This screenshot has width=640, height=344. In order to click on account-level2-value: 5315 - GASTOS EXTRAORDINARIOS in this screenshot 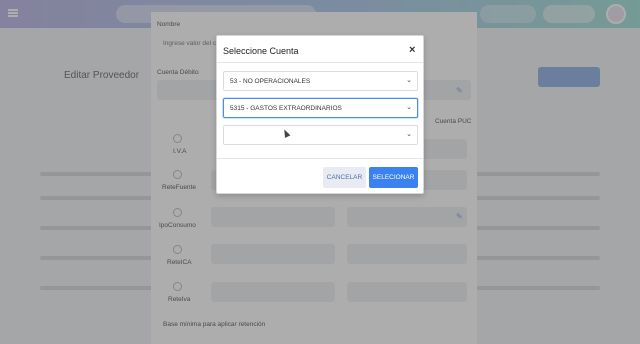, I will do `click(286, 108)`.